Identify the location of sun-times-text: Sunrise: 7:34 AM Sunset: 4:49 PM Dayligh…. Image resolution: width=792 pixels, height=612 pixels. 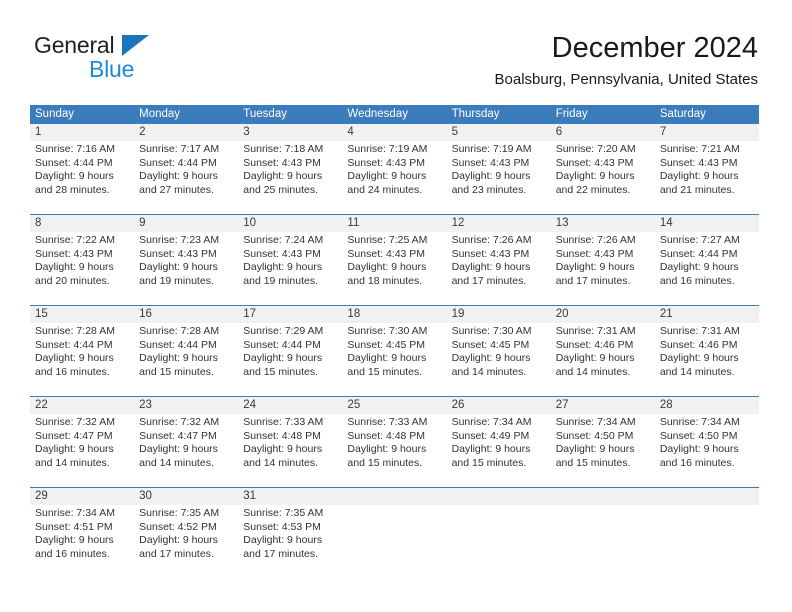
(491, 442).